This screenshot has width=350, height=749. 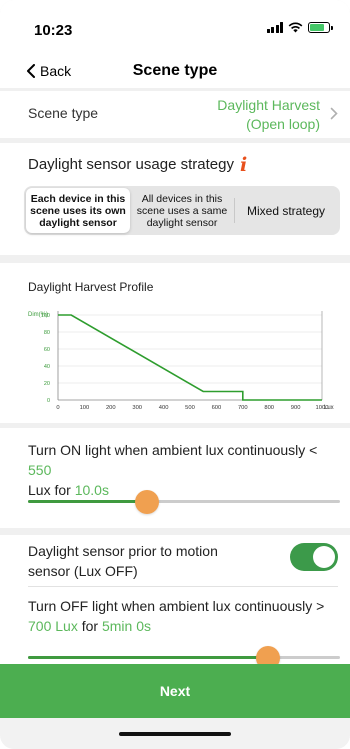 What do you see at coordinates (243, 164) in the screenshot?
I see `info-icon: i` at bounding box center [243, 164].